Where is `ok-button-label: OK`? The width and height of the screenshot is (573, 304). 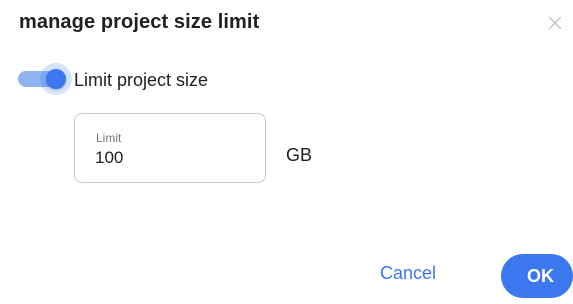 ok-button-label: OK is located at coordinates (540, 275).